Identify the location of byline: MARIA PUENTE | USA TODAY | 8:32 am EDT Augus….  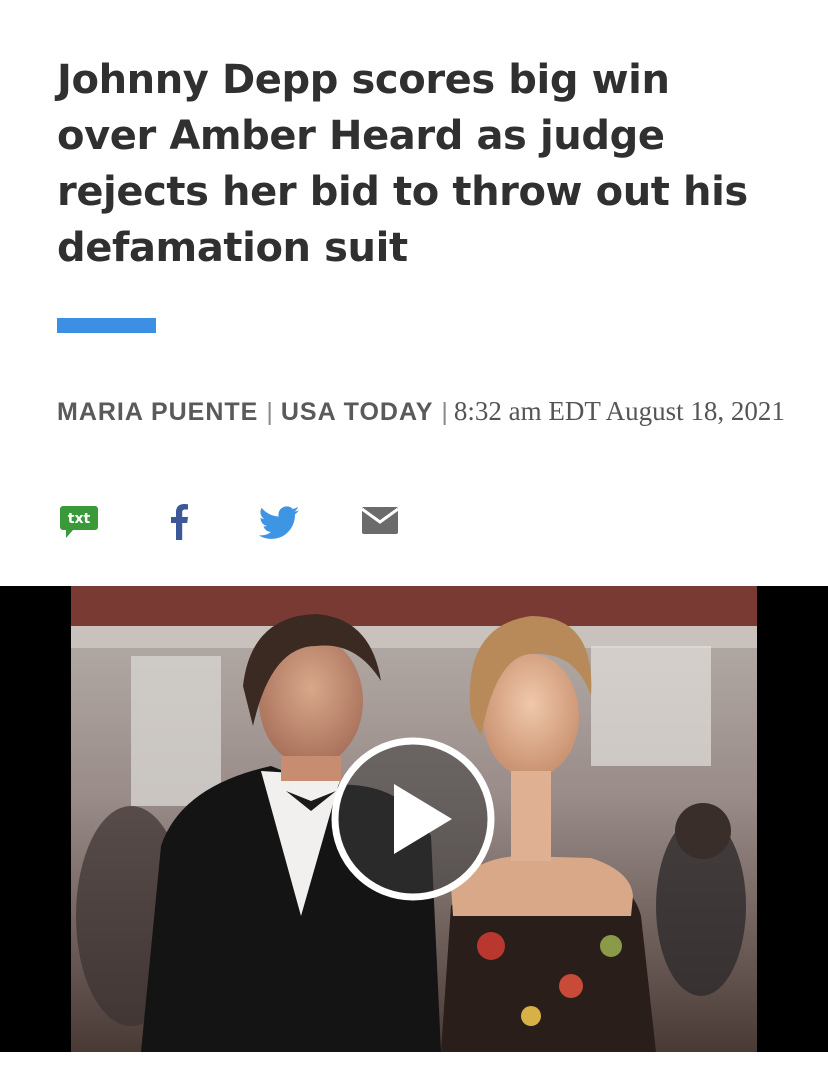
(422, 411).